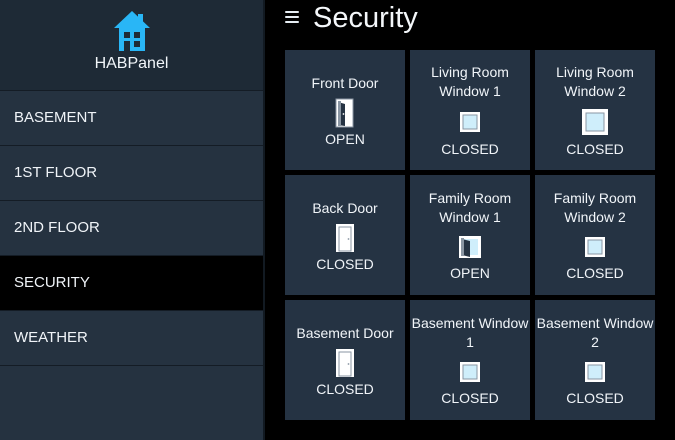 The image size is (675, 440). I want to click on tile-family-room-window-1: Family Room Window 1 OPEN, so click(470, 235).